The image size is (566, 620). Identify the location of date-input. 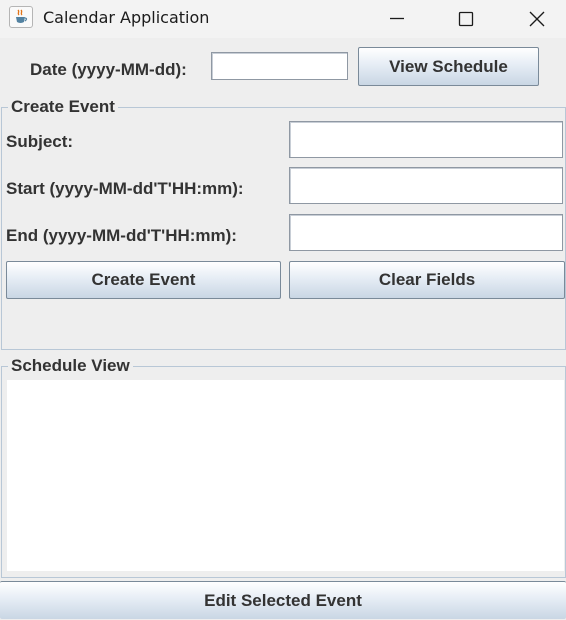
(279, 66).